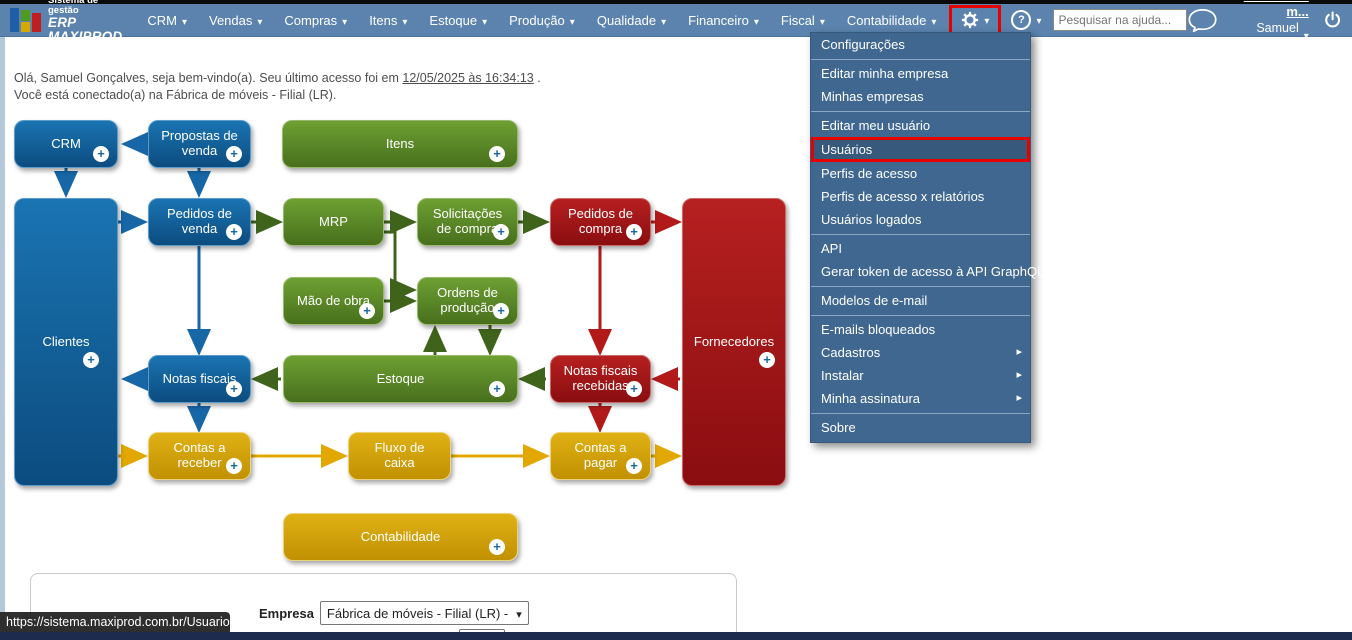 The width and height of the screenshot is (1352, 640). What do you see at coordinates (734, 342) in the screenshot?
I see `node-fornecedores: Fornecedores` at bounding box center [734, 342].